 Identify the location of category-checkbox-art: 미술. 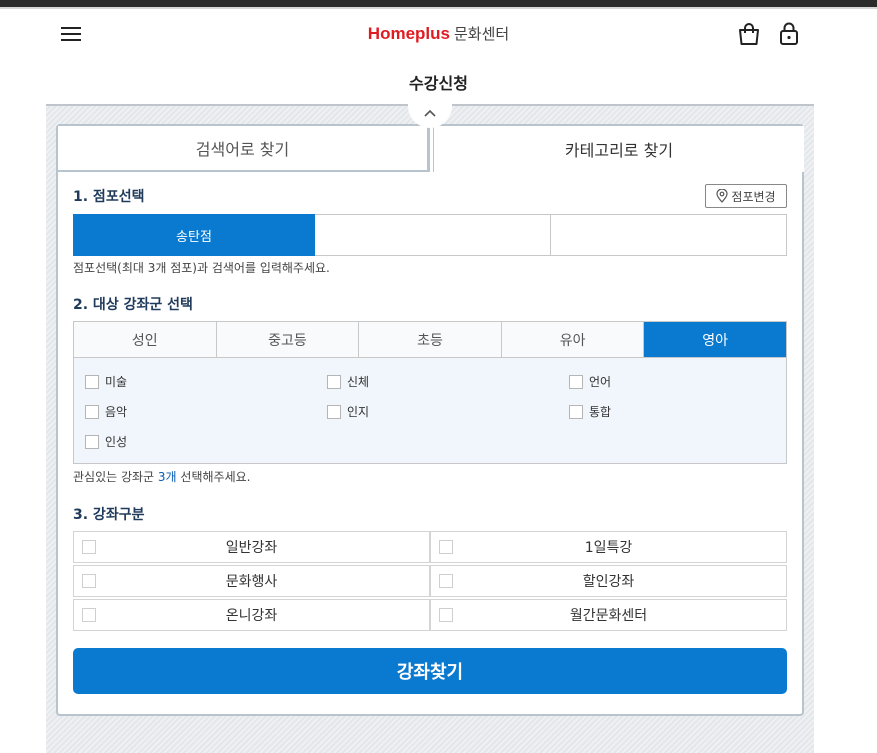
(106, 381).